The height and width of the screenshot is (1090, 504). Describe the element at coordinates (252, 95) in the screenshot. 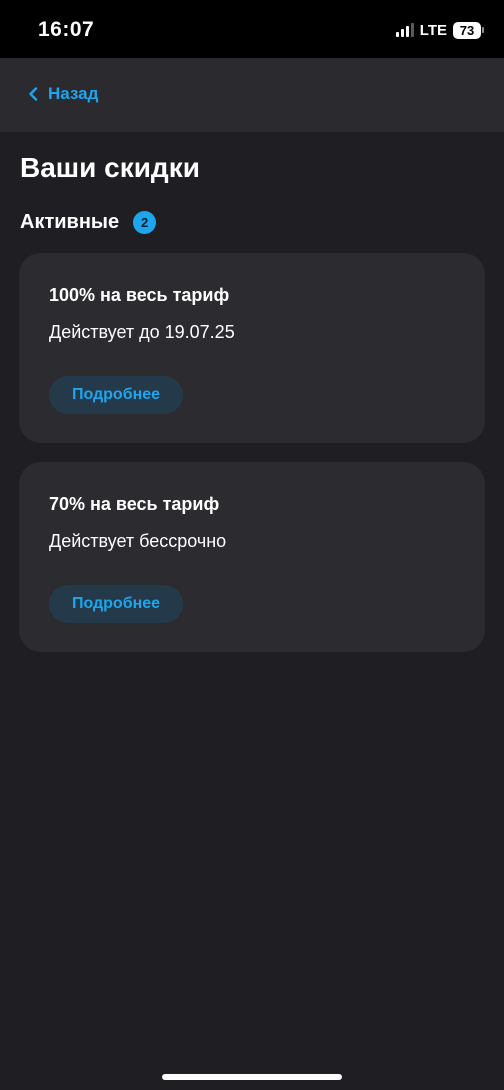

I see `navigation-bar: Назад` at that location.